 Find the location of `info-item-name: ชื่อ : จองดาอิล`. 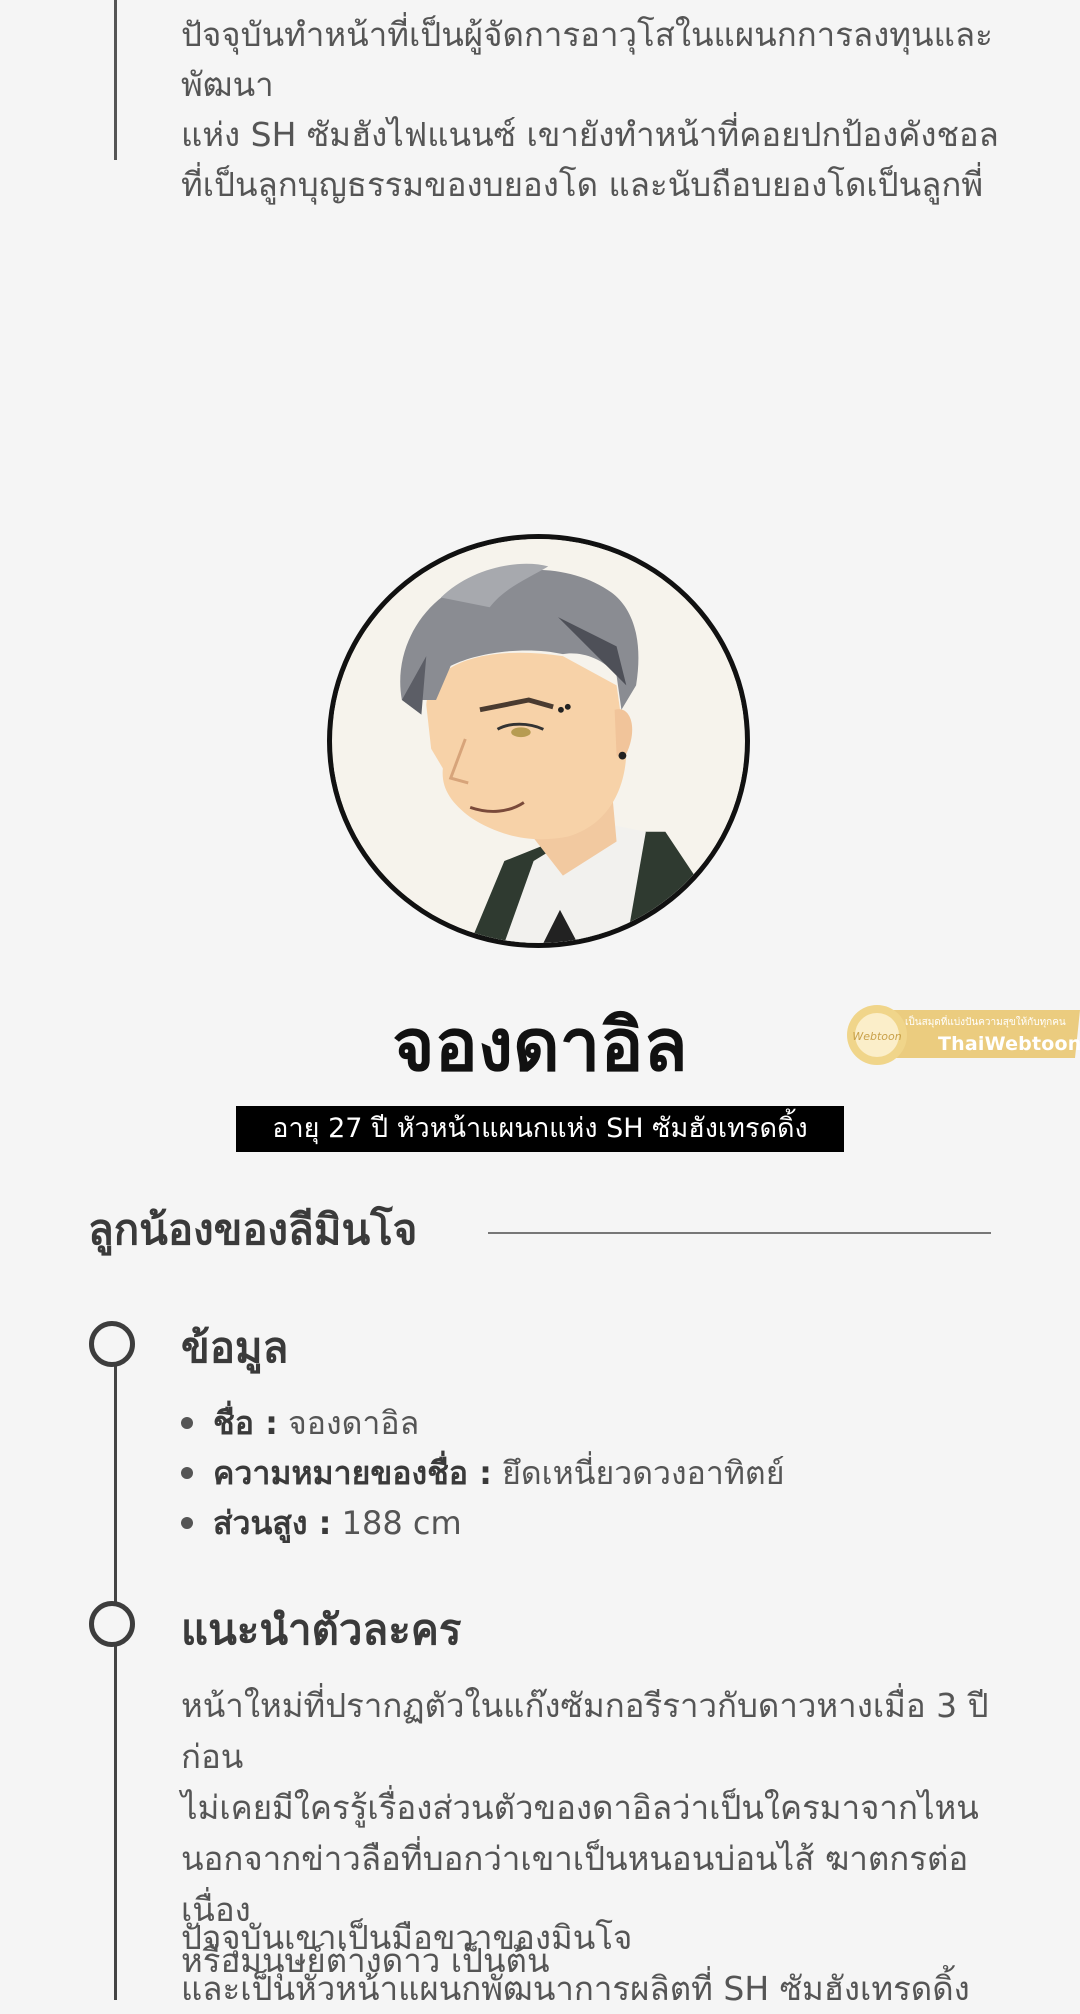

info-item-name: ชื่อ : จองดาอิล is located at coordinates (482, 1423).